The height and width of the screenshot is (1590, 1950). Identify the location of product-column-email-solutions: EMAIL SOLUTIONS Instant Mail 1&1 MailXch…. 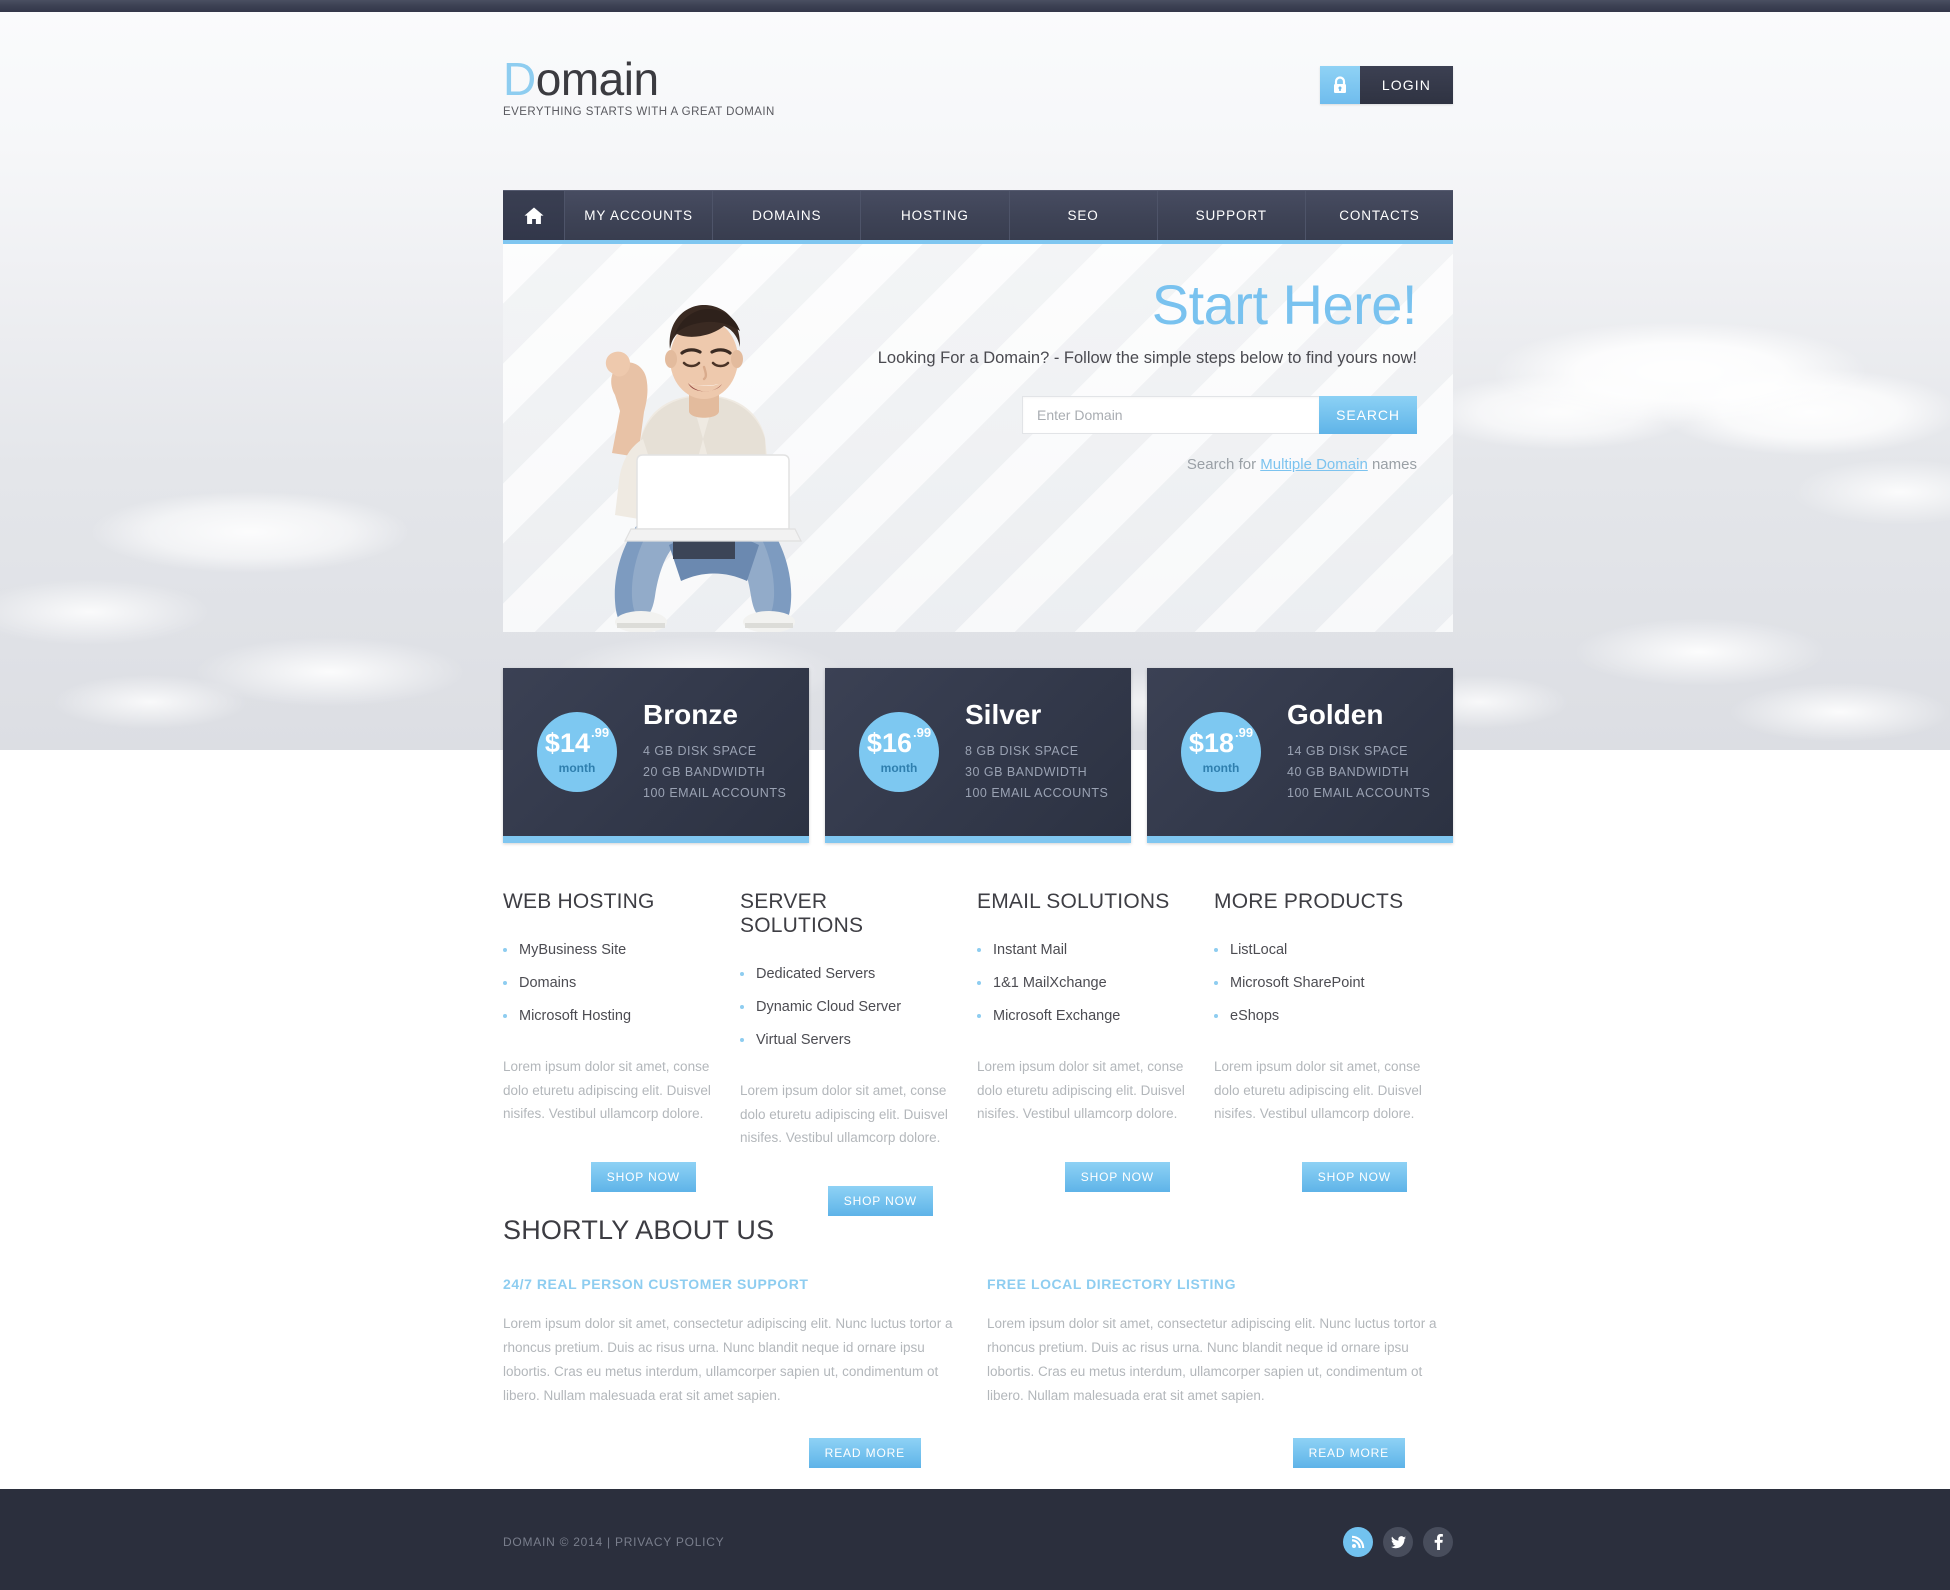
(1095, 1053).